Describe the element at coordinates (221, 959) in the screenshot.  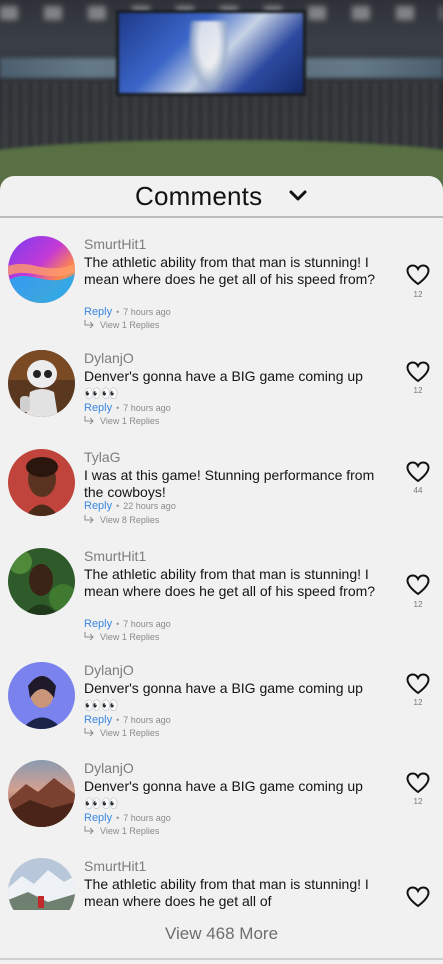
I see `divider` at that location.